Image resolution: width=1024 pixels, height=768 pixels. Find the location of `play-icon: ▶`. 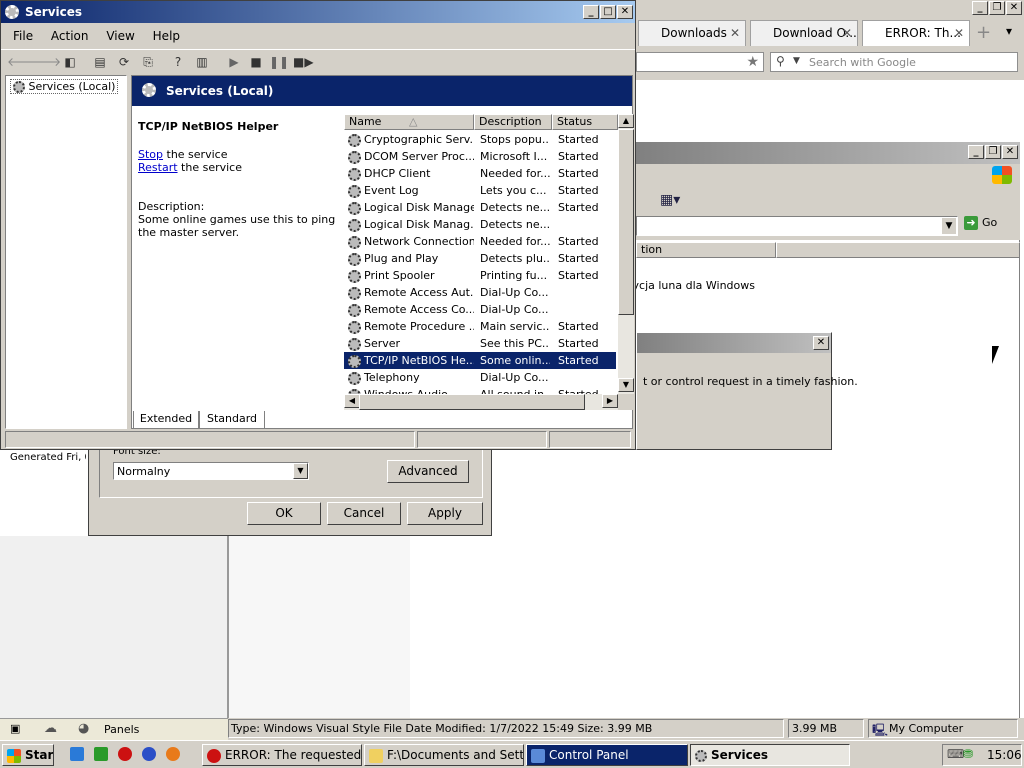

play-icon: ▶ is located at coordinates (234, 62).